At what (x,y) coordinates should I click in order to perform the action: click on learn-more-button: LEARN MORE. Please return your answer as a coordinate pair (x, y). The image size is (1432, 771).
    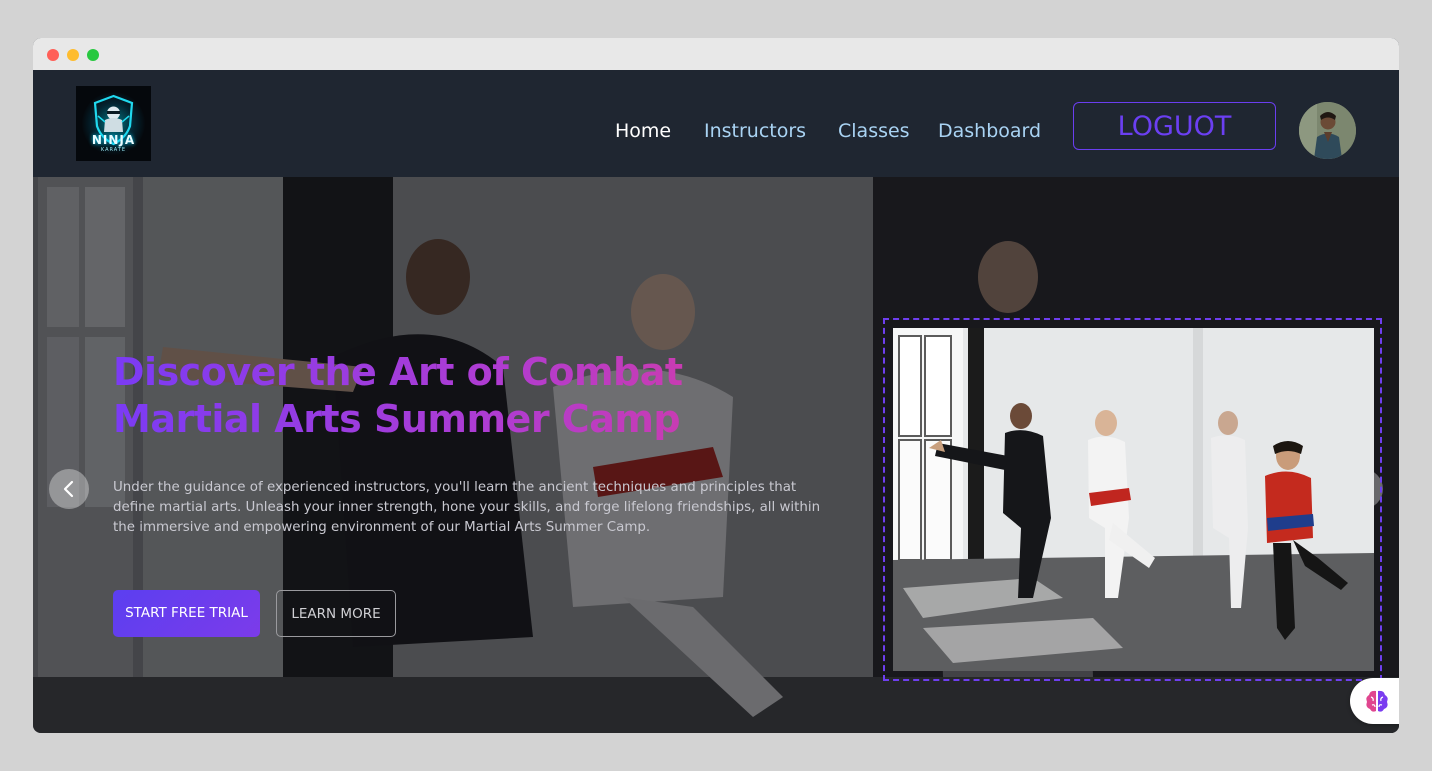
    Looking at the image, I should click on (336, 613).